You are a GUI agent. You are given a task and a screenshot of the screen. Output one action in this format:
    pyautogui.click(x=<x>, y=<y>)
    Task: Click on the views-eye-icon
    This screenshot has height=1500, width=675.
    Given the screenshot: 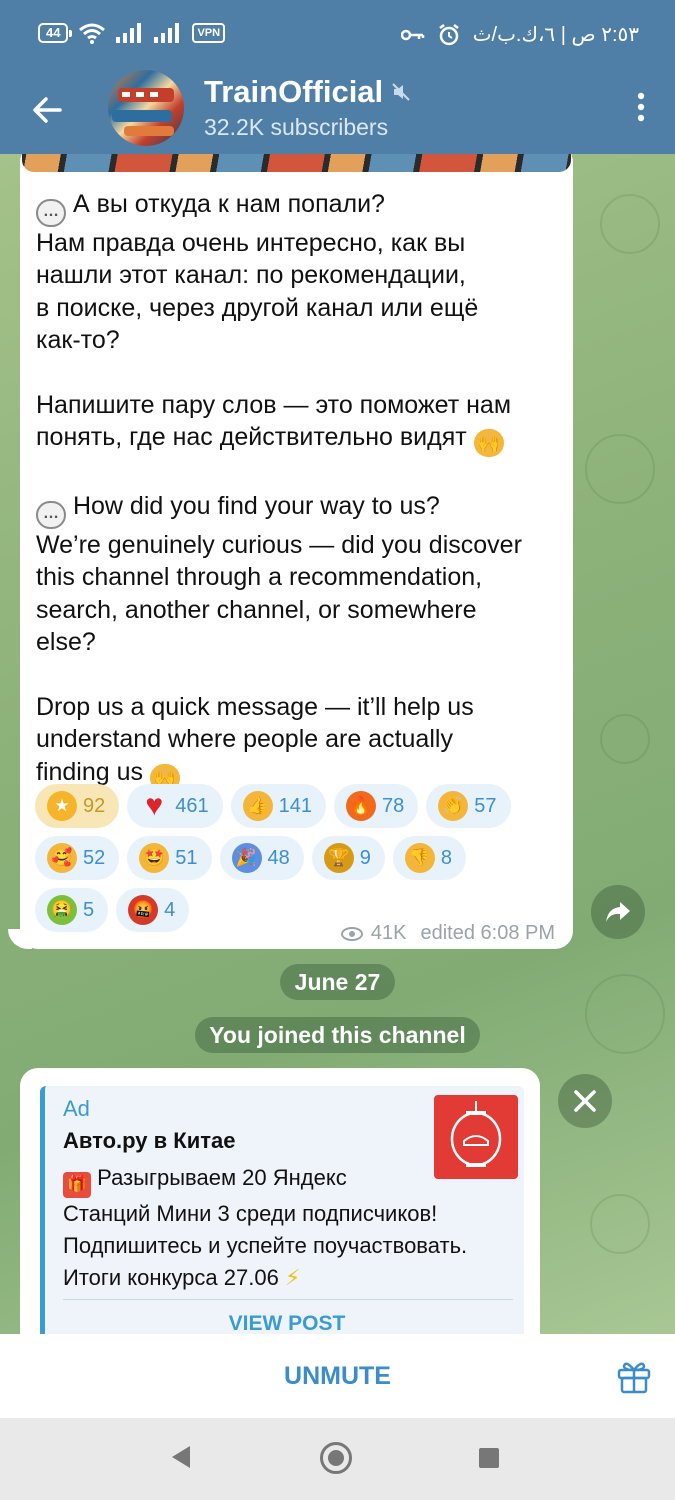 What is the action you would take?
    pyautogui.click(x=351, y=933)
    